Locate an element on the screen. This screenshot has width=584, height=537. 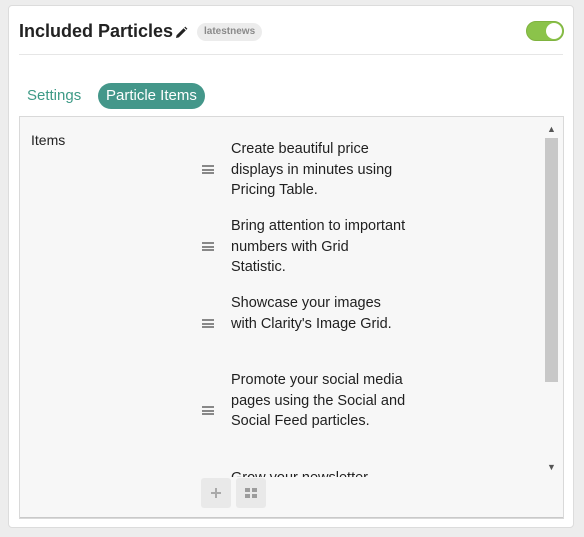
items-label: Items is located at coordinates (48, 140).